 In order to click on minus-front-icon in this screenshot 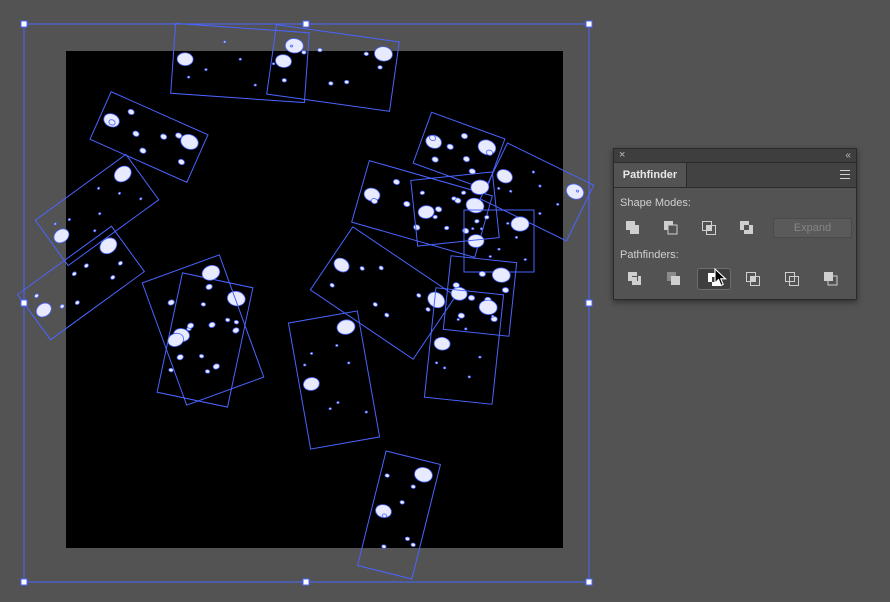, I will do `click(671, 228)`.